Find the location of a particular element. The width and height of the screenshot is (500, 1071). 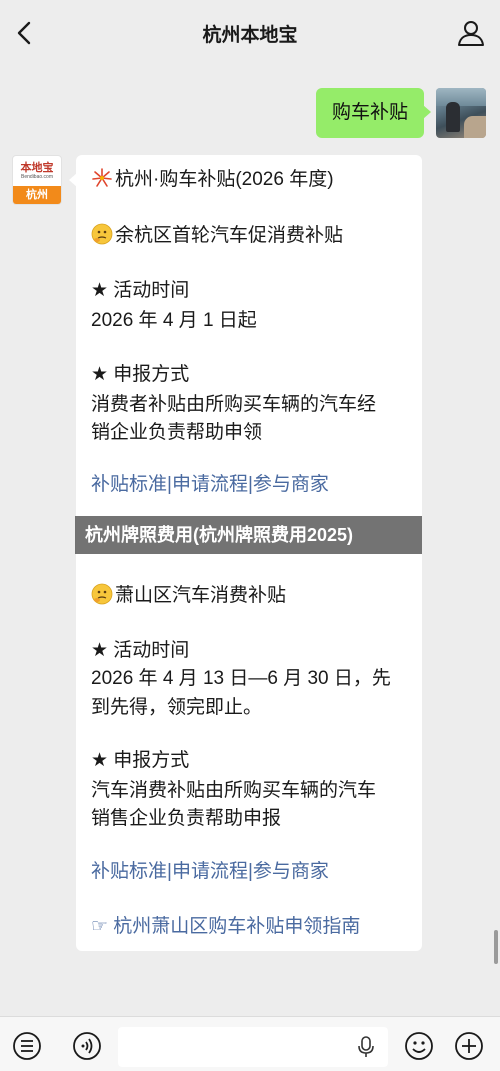

message-title: 杭州·购车补贴(2026 年度) is located at coordinates (224, 179).